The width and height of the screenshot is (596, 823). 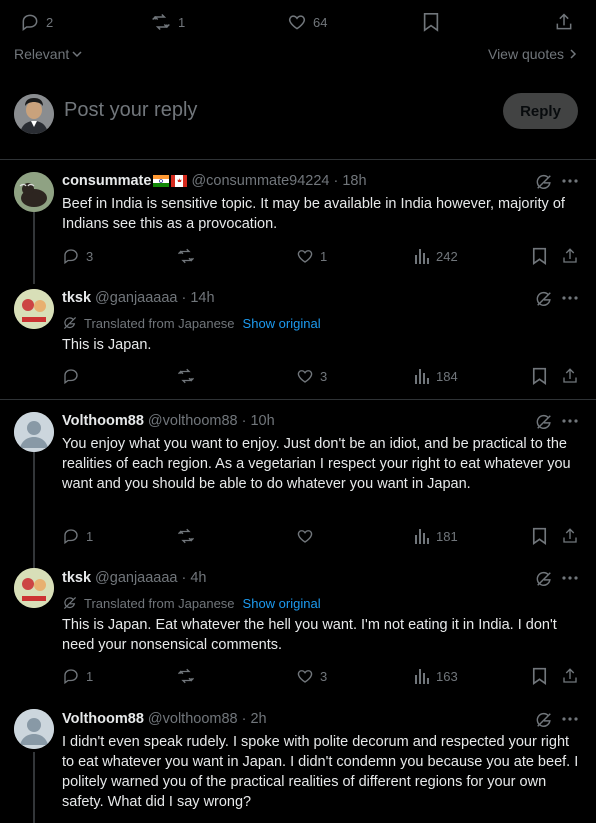 What do you see at coordinates (130, 110) in the screenshot?
I see `reply-input: Post your reply` at bounding box center [130, 110].